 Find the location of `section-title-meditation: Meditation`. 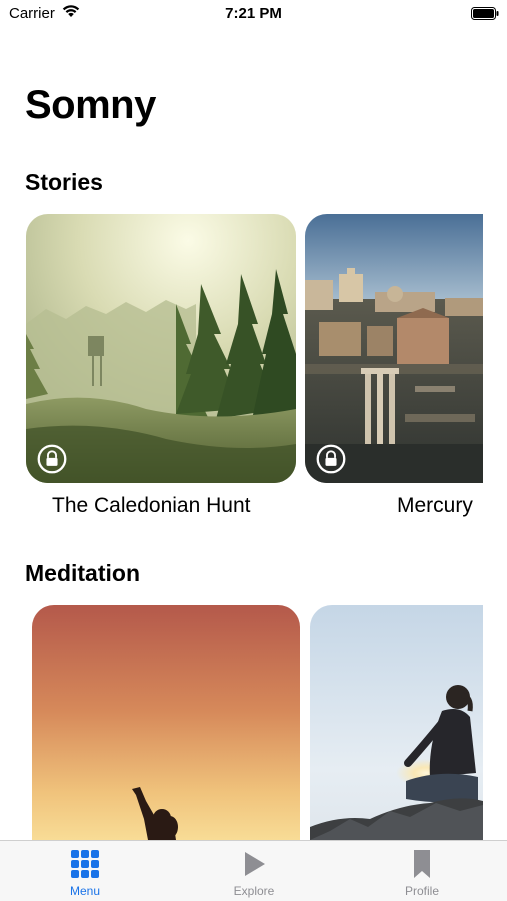

section-title-meditation: Meditation is located at coordinates (82, 573).